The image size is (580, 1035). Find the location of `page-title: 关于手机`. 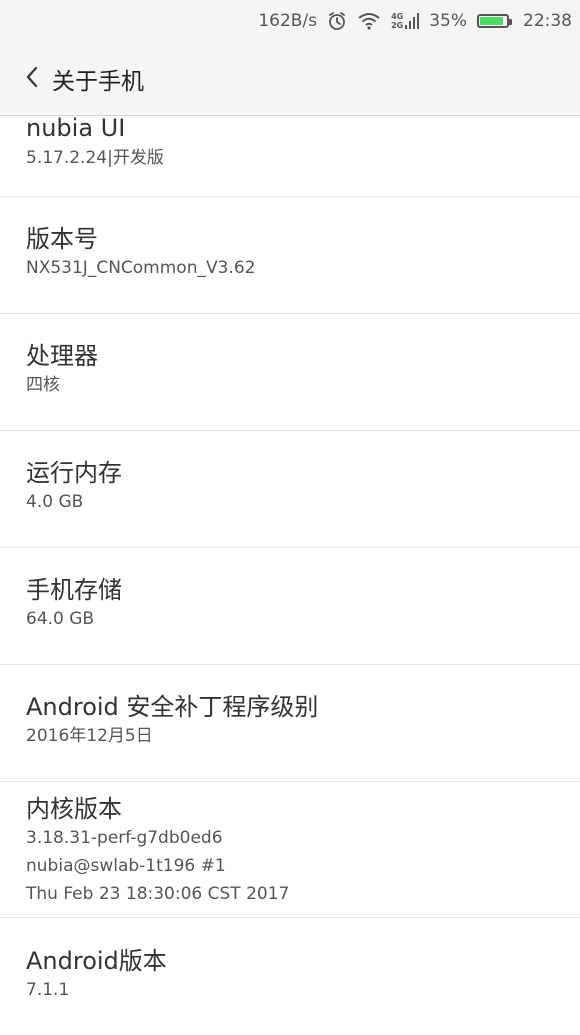

page-title: 关于手机 is located at coordinates (98, 81).